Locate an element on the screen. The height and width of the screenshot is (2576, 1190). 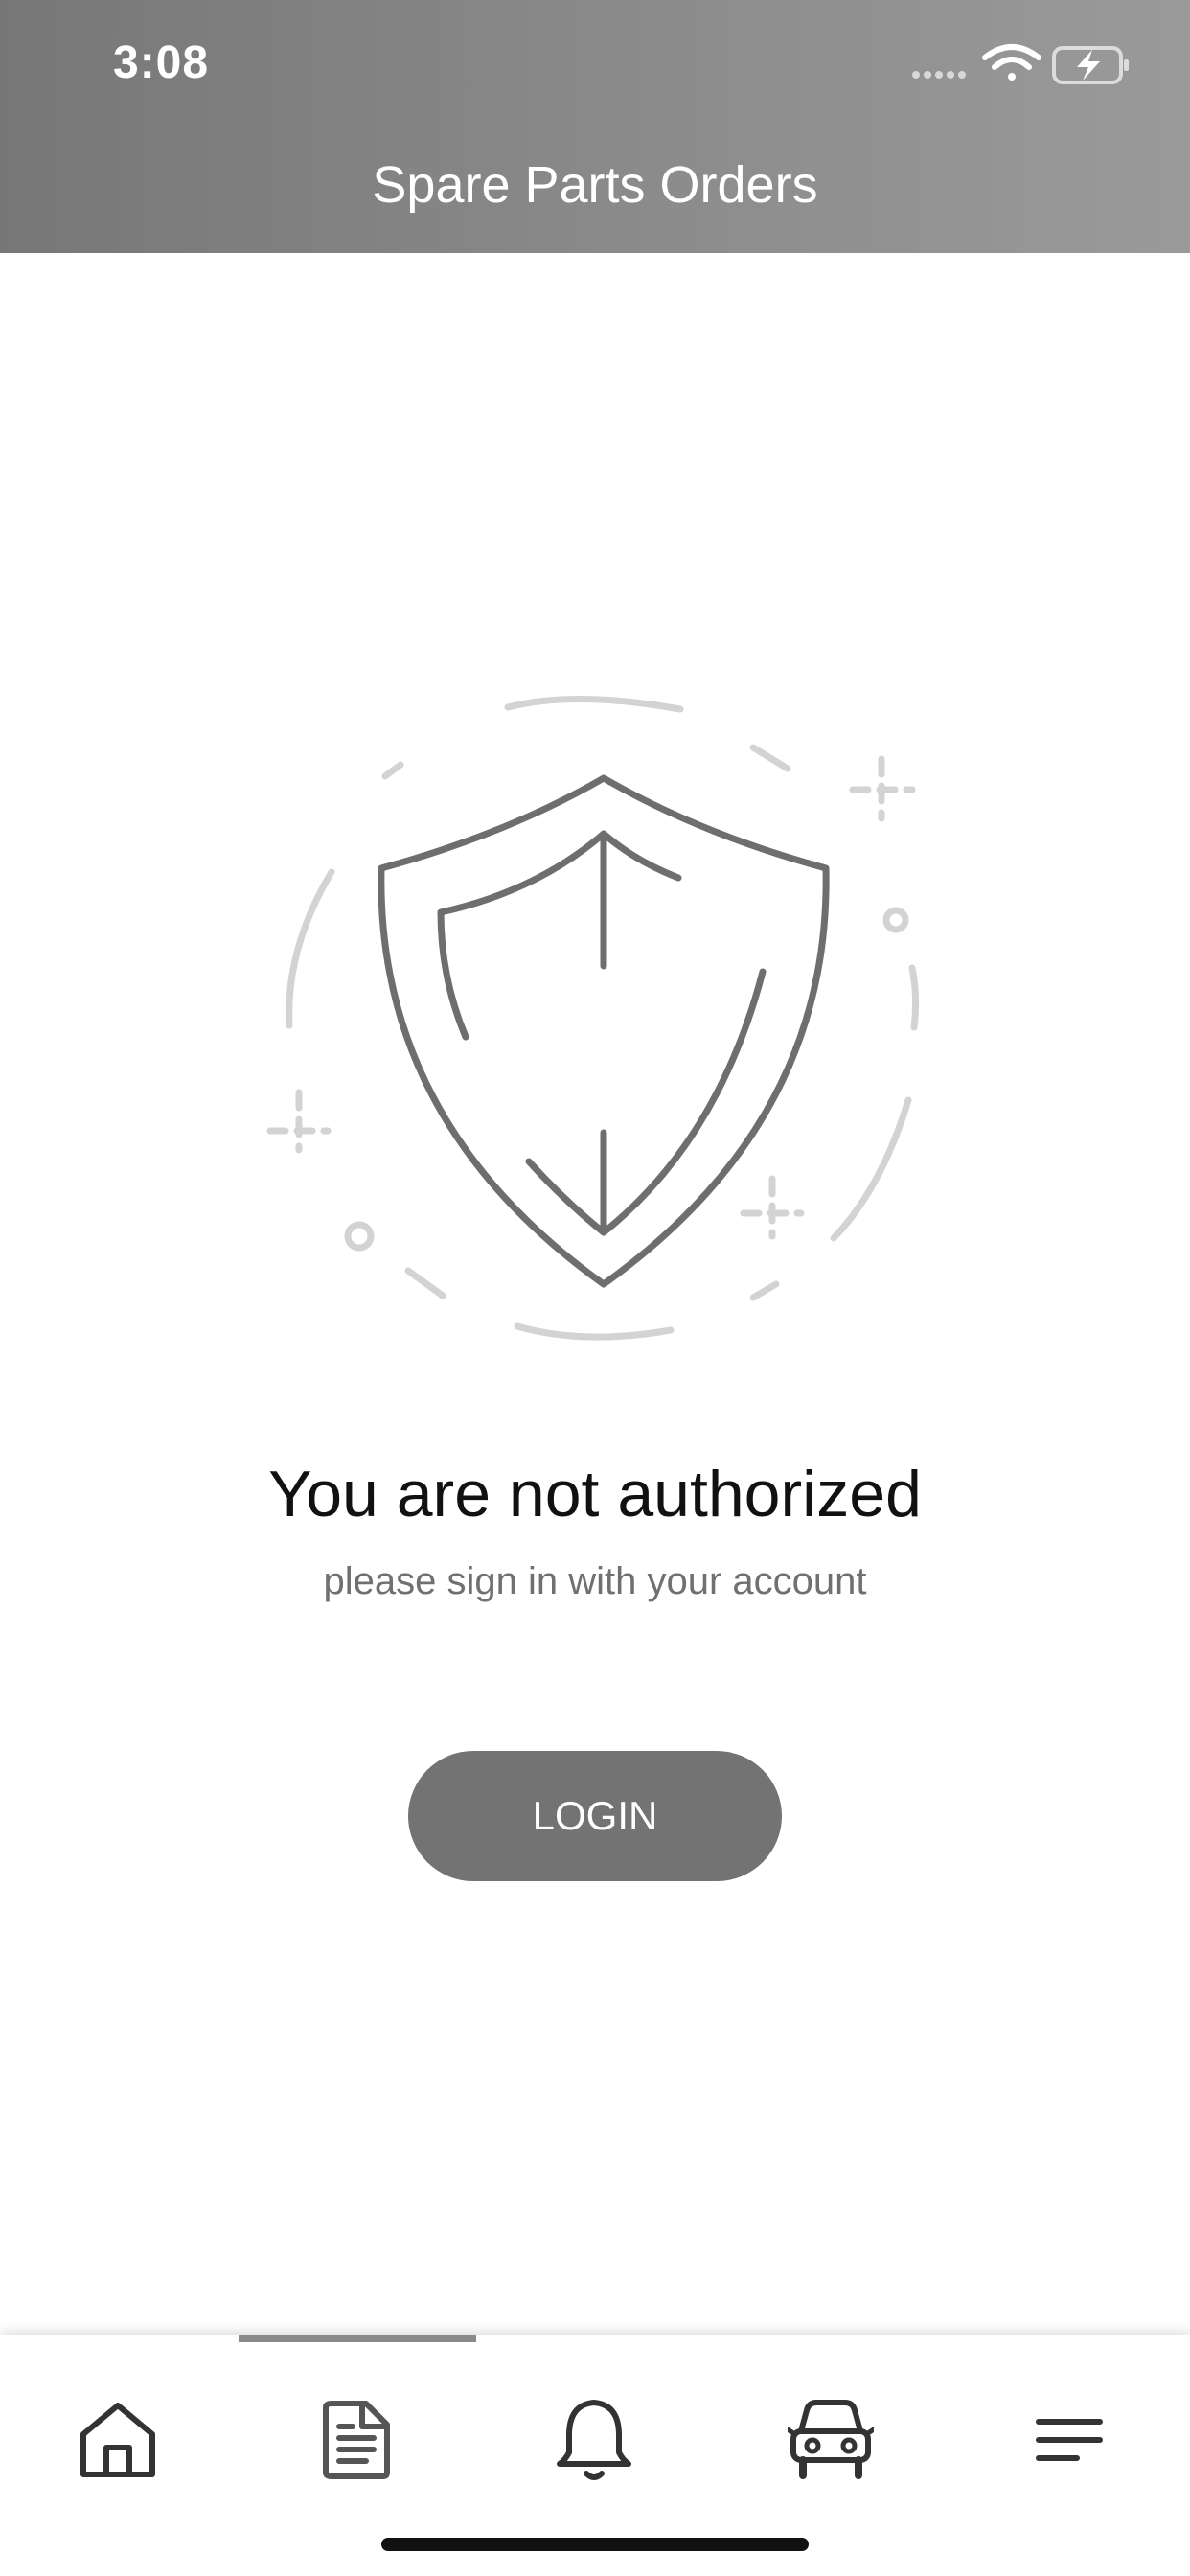
shield-outline is located at coordinates (604, 1031).